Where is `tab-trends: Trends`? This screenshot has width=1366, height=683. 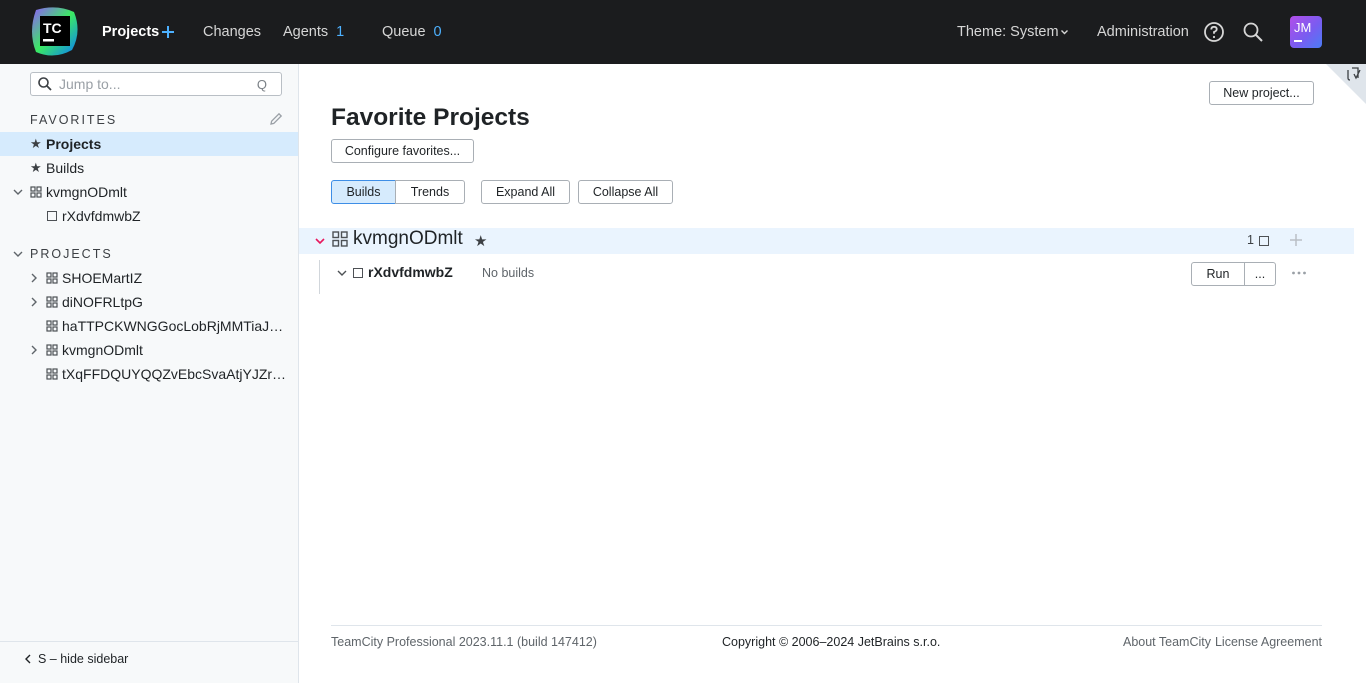
tab-trends: Trends is located at coordinates (430, 192).